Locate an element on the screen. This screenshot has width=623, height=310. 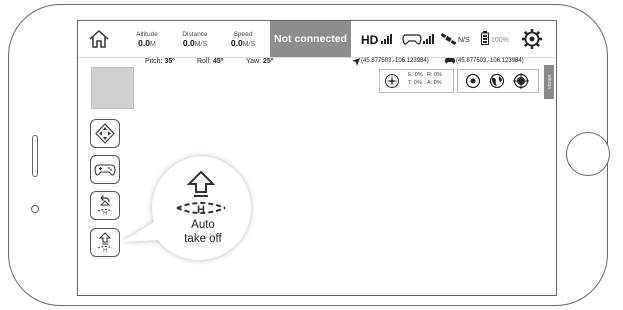
flight-mode-button is located at coordinates (105, 133).